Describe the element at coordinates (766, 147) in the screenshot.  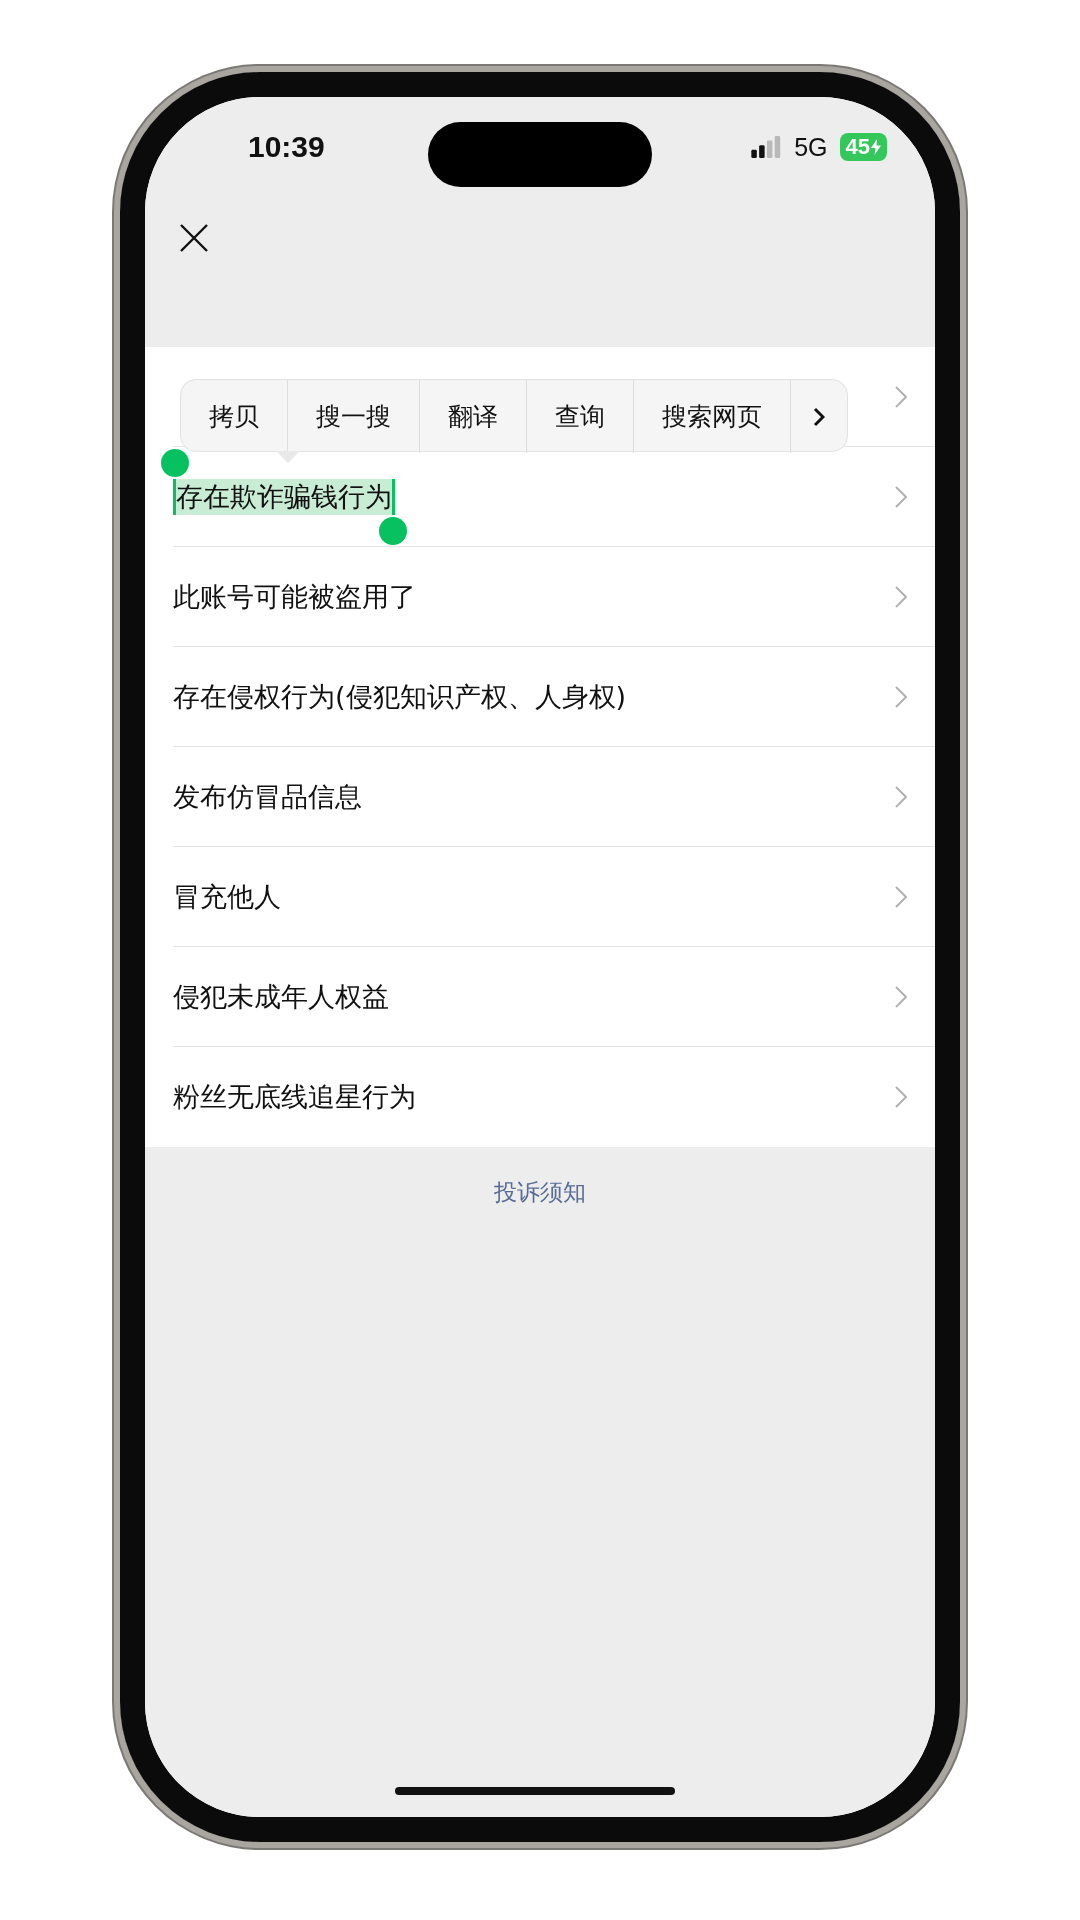
I see `signal-icon` at that location.